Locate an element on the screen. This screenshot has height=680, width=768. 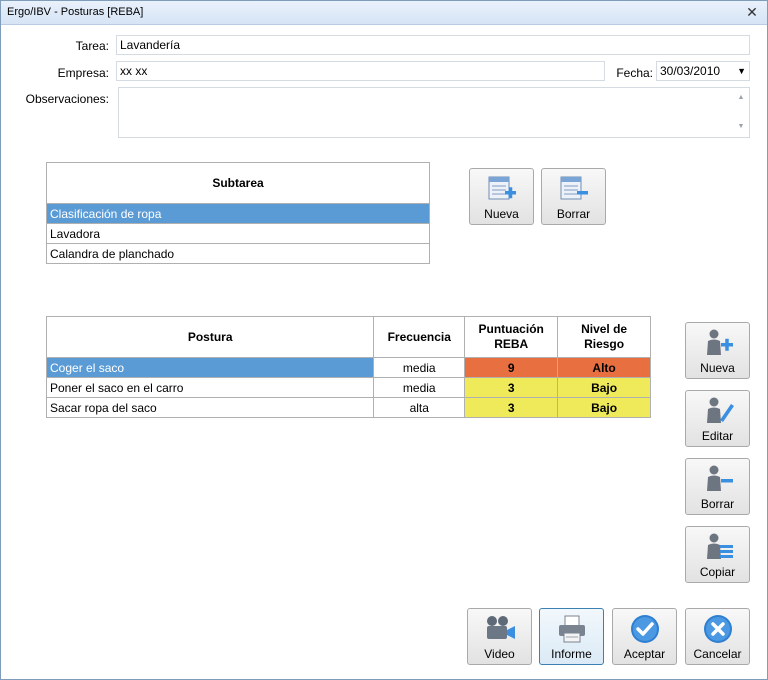
cancelar-button: Cancelar is located at coordinates (717, 636).